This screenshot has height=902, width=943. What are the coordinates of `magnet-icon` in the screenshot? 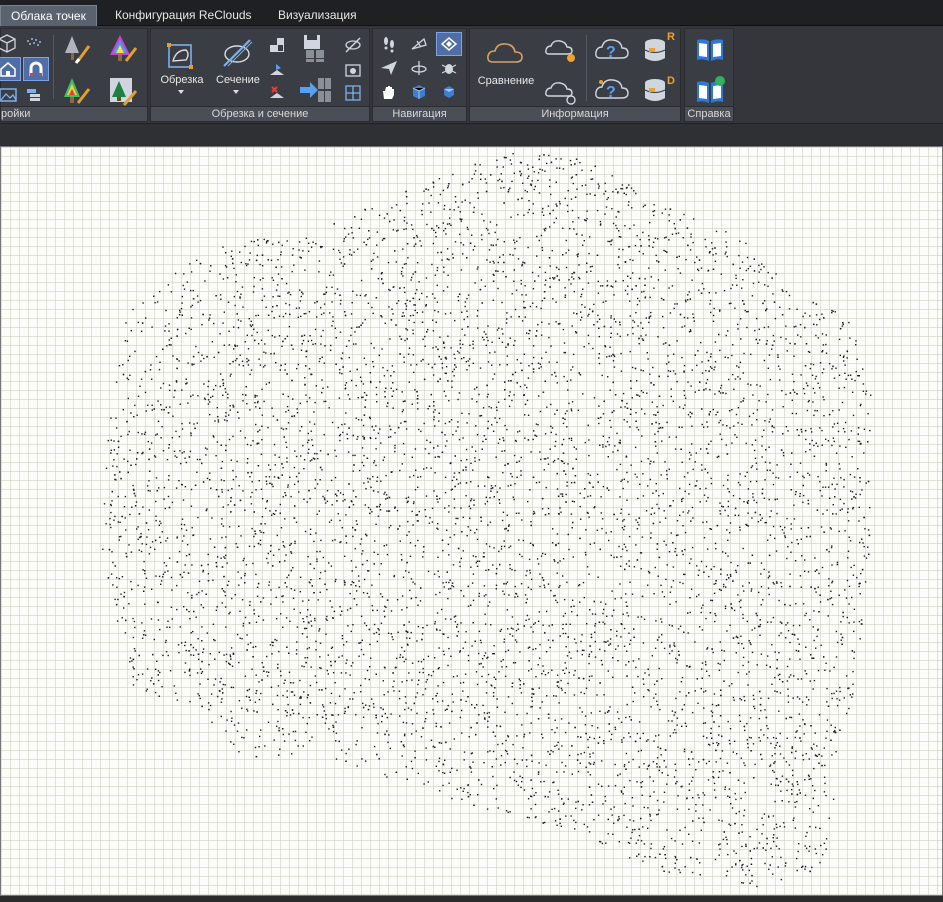 It's located at (36, 69).